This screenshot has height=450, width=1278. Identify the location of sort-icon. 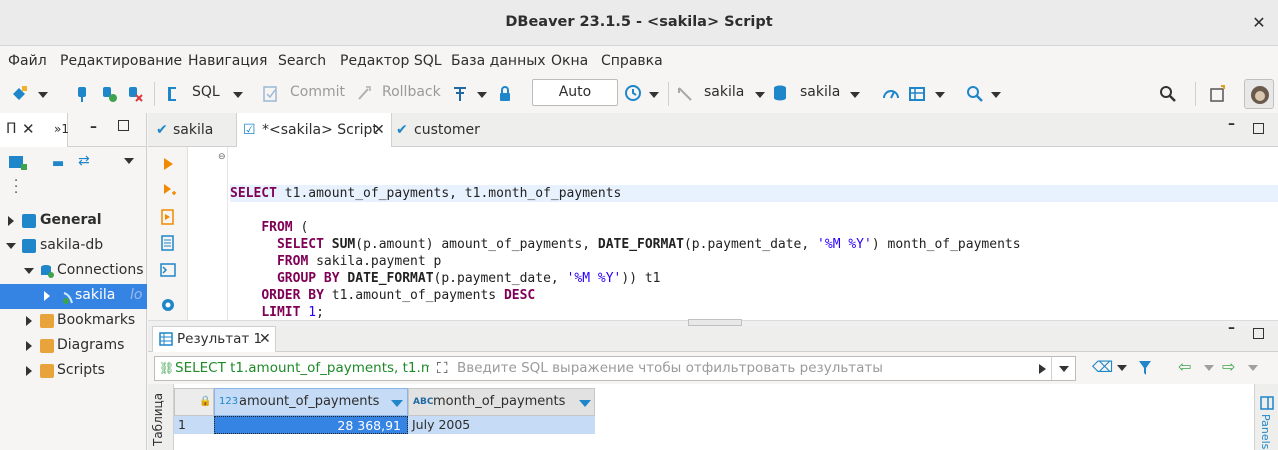
(585, 403).